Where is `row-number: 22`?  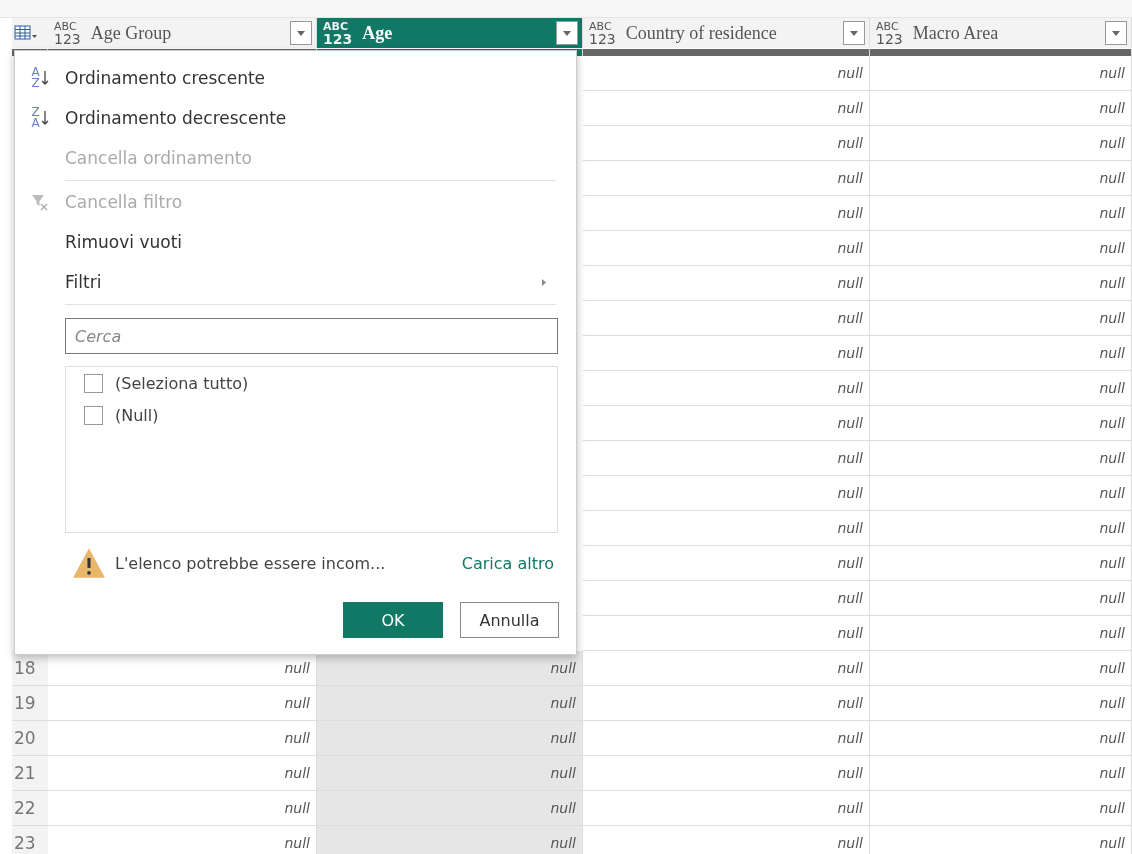
row-number: 22 is located at coordinates (30, 808).